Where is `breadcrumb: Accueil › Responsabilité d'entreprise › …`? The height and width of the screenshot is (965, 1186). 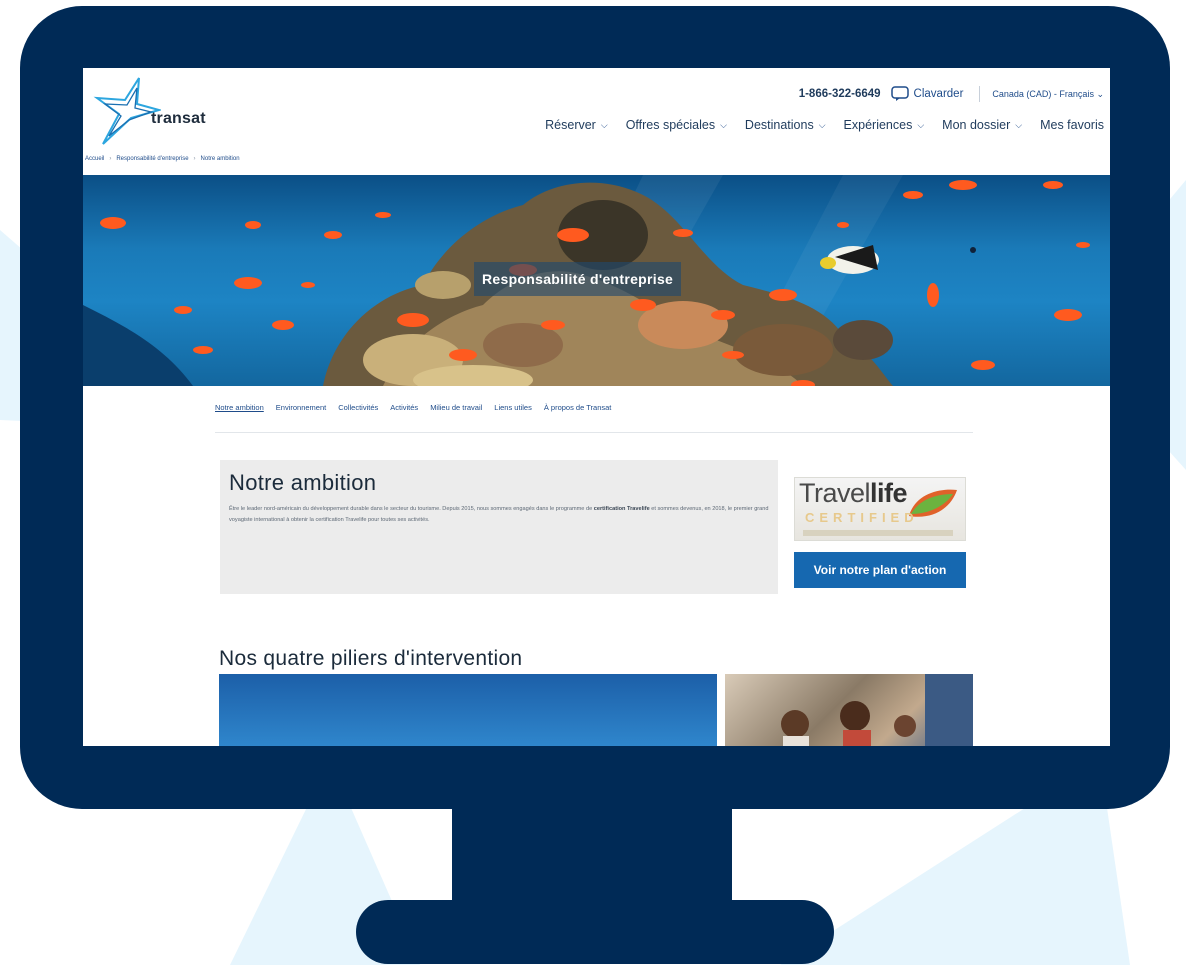
breadcrumb: Accueil › Responsabilité d'entreprise › … is located at coordinates (162, 159).